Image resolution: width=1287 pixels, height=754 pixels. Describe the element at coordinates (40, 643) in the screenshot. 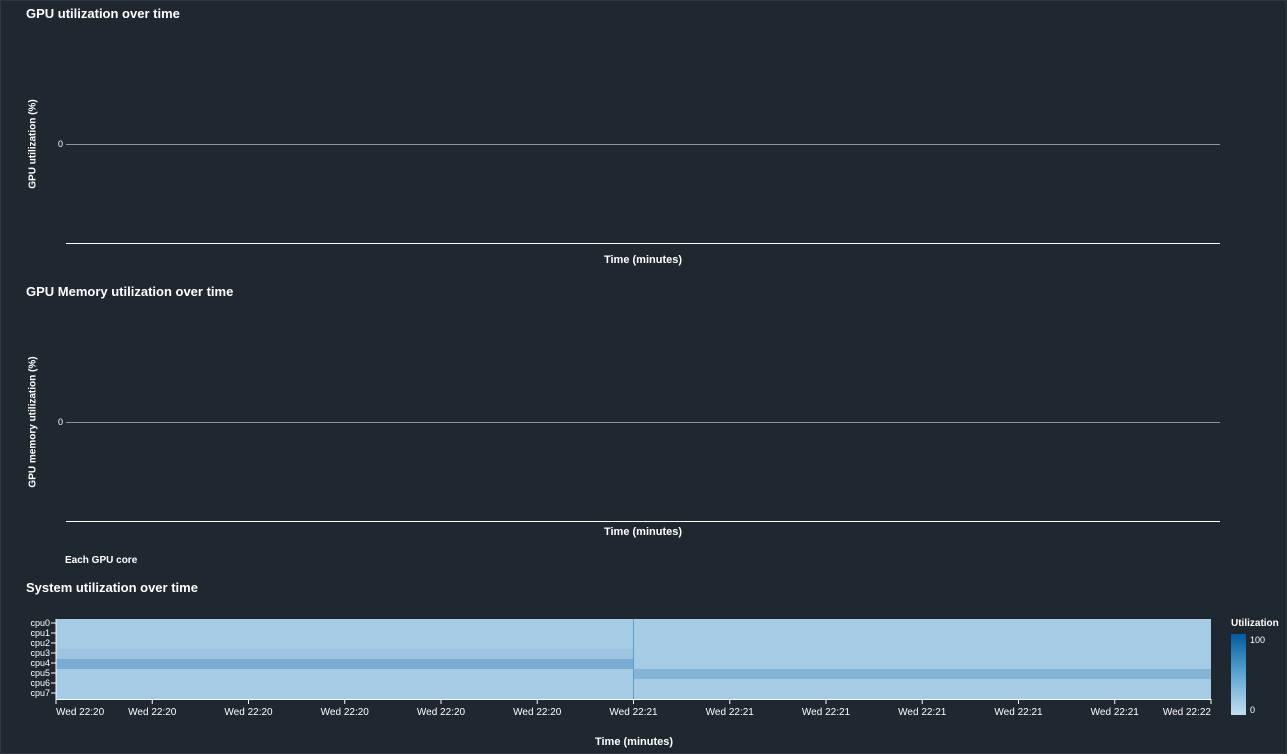

I see `heatmap-y-tick-label: cpu2` at that location.